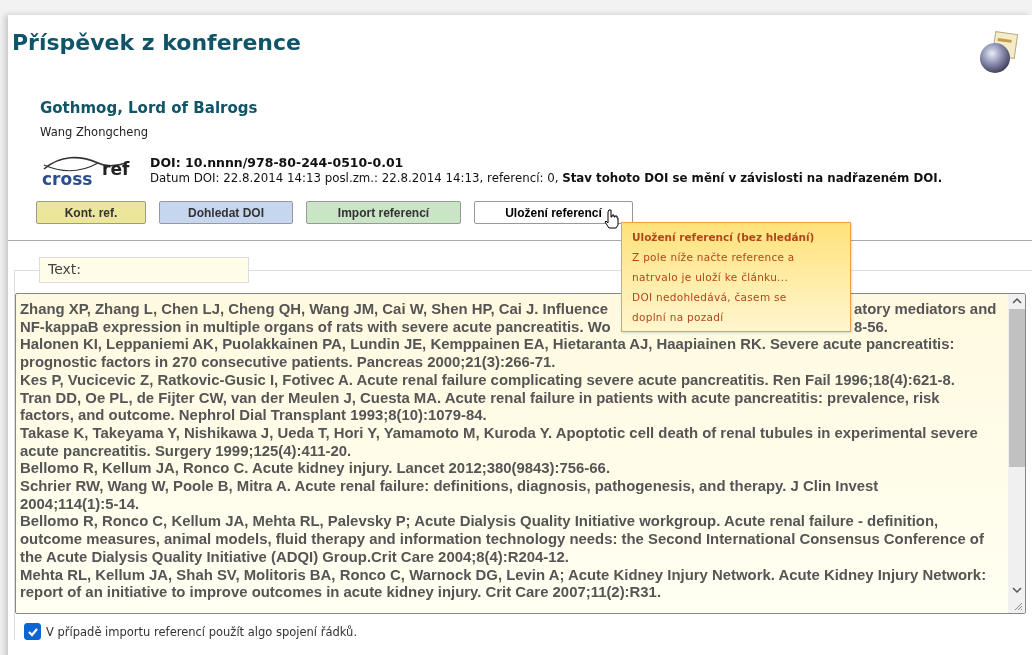  Describe the element at coordinates (546, 178) in the screenshot. I see `doi-details: Datum DOI: 22.8.2014 14:13 posl.zm.: 22.8.2014 14:13, referencí: 0, Stav tohoto DOI se mění v závislosti na nadřazeném DOI.` at that location.